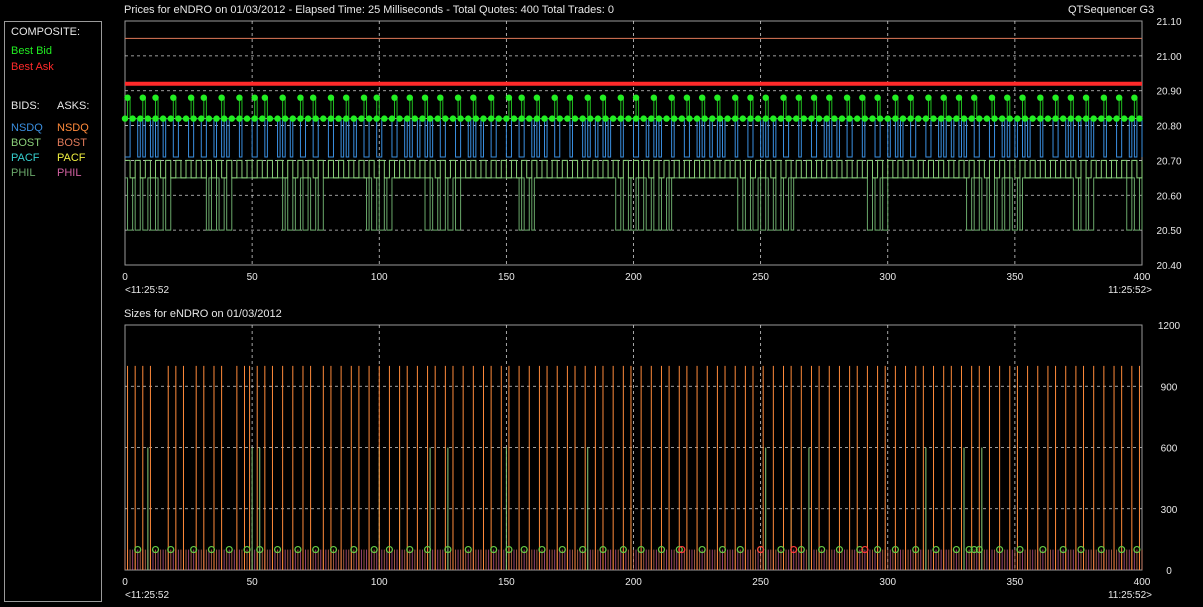  What do you see at coordinates (1168, 57) in the screenshot?
I see `prices-y-tick-label: 21.00` at bounding box center [1168, 57].